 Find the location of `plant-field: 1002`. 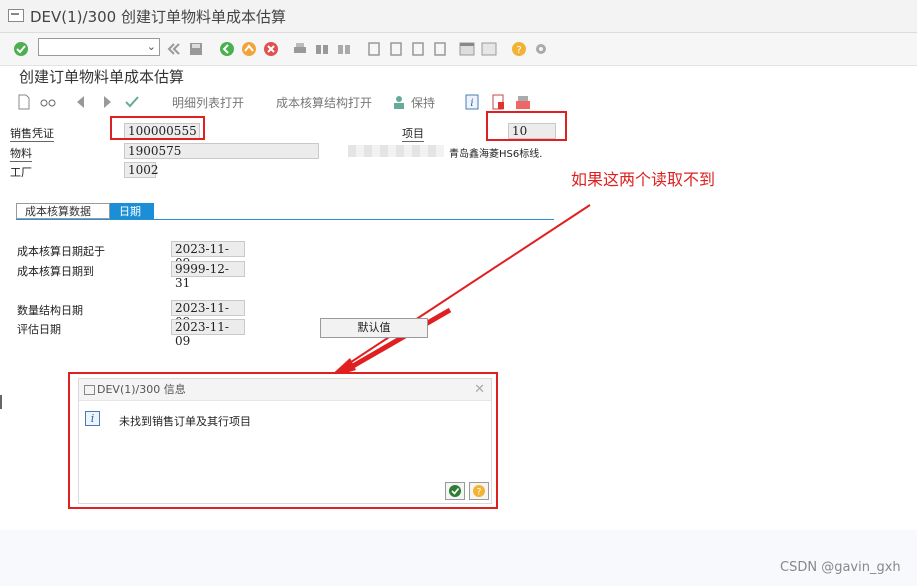

plant-field: 1002 is located at coordinates (141, 170).